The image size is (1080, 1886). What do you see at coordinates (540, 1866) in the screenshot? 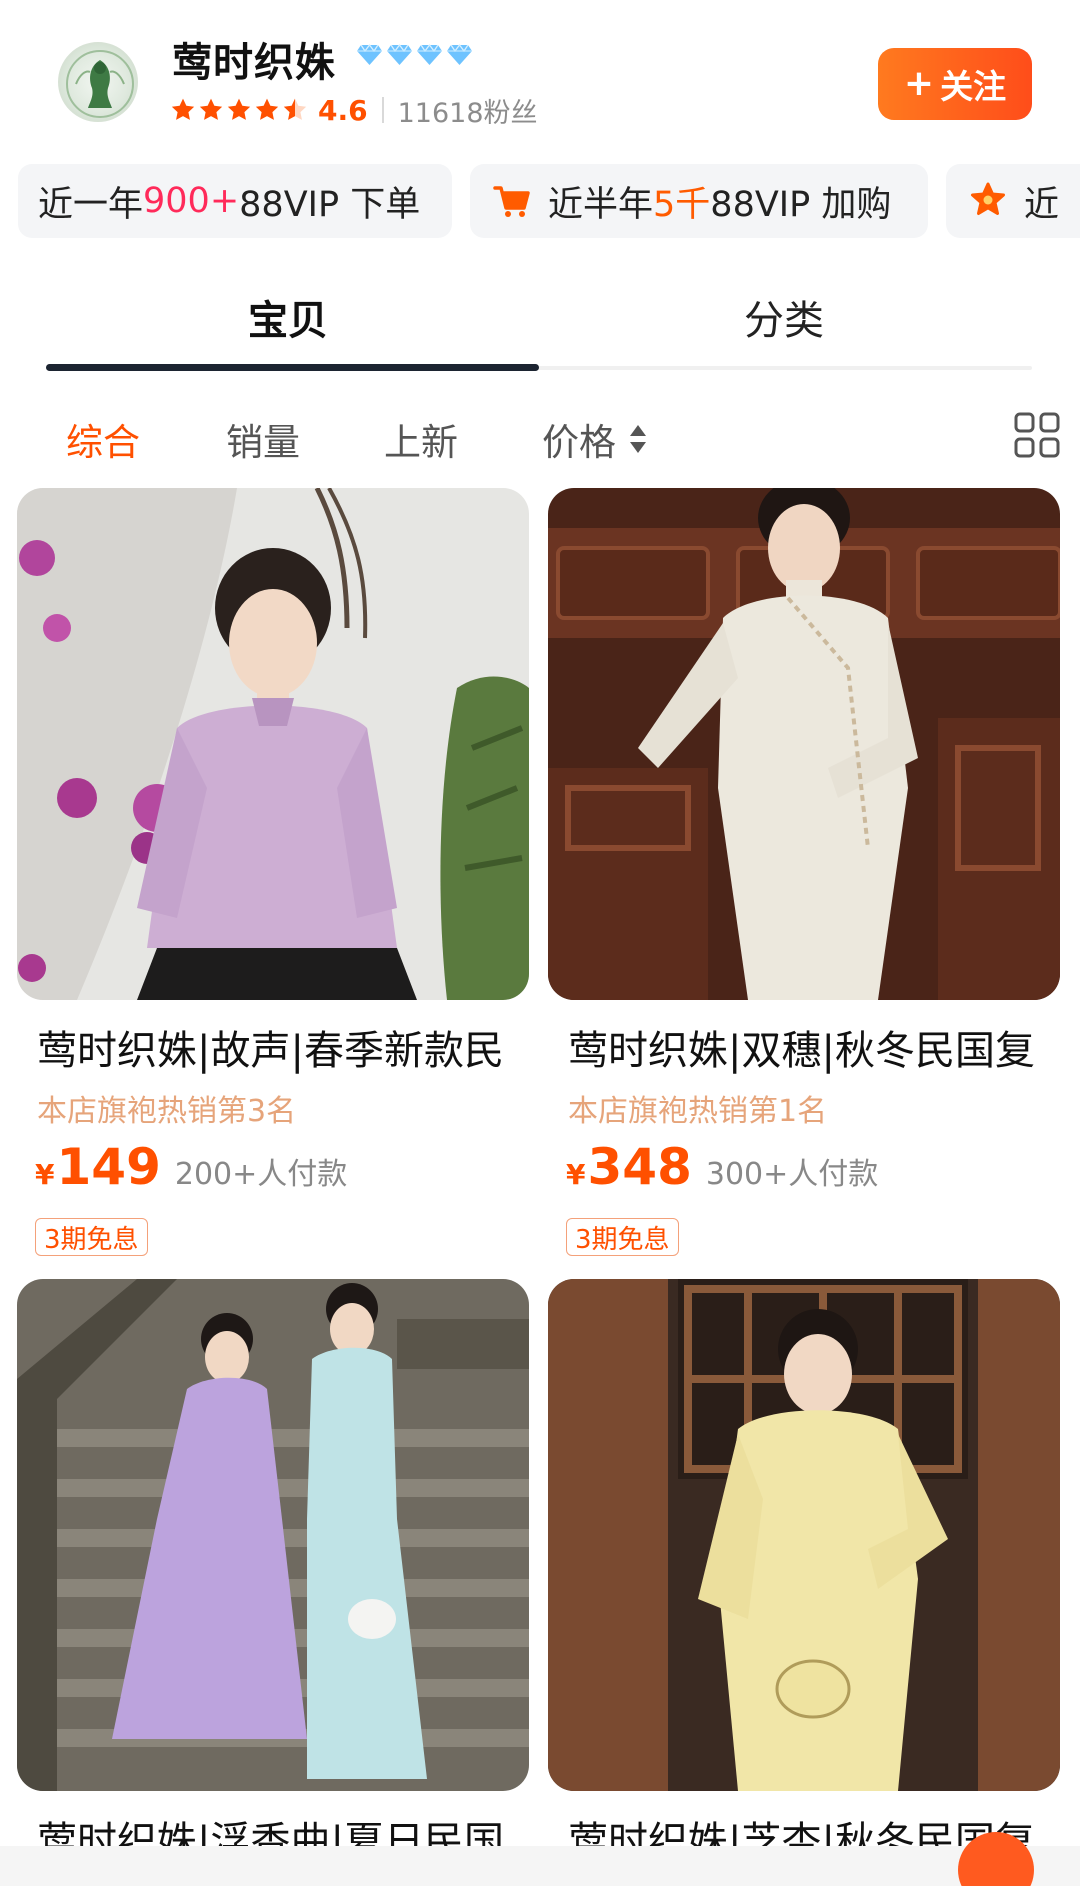
I see `bottom-safe-area` at bounding box center [540, 1866].